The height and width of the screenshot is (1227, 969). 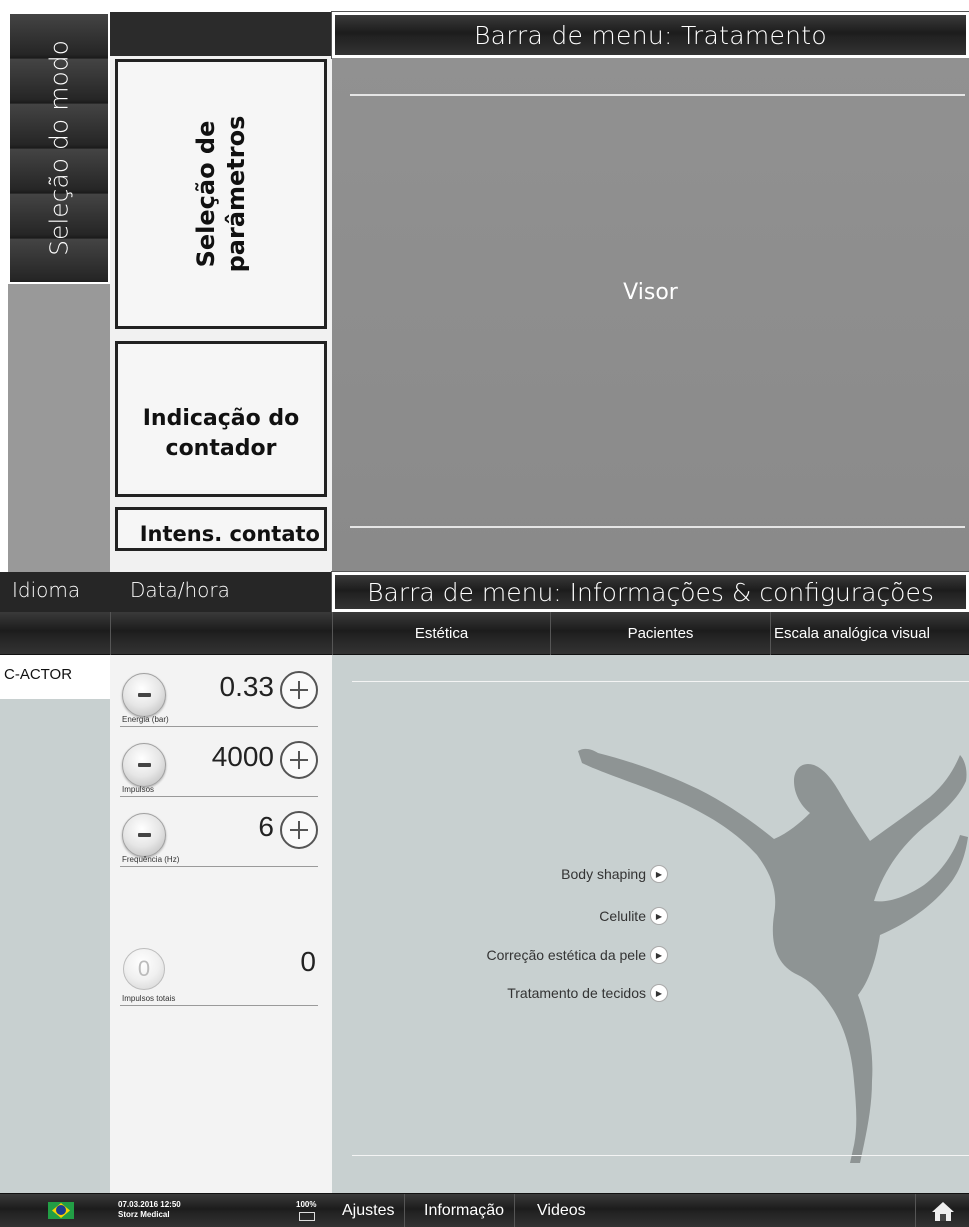 I want to click on tab-estetica: Estética, so click(x=441, y=633).